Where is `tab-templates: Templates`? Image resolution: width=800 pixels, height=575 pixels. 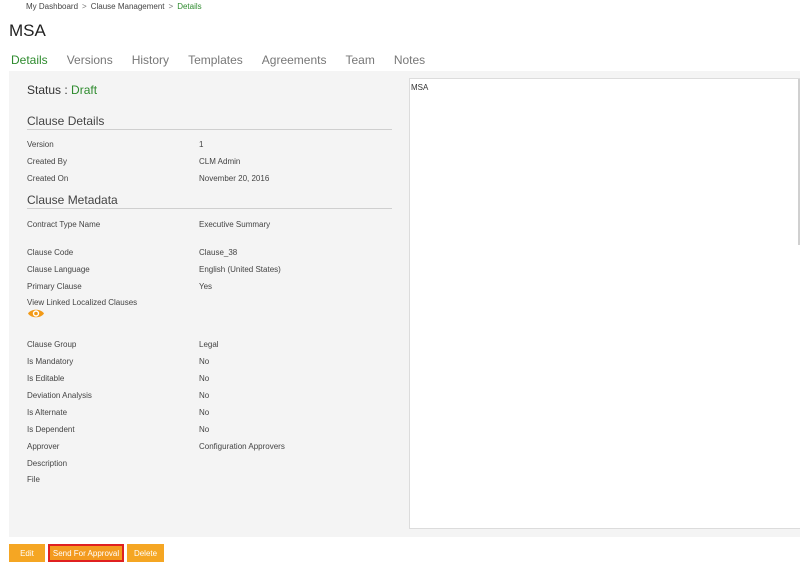 tab-templates: Templates is located at coordinates (215, 60).